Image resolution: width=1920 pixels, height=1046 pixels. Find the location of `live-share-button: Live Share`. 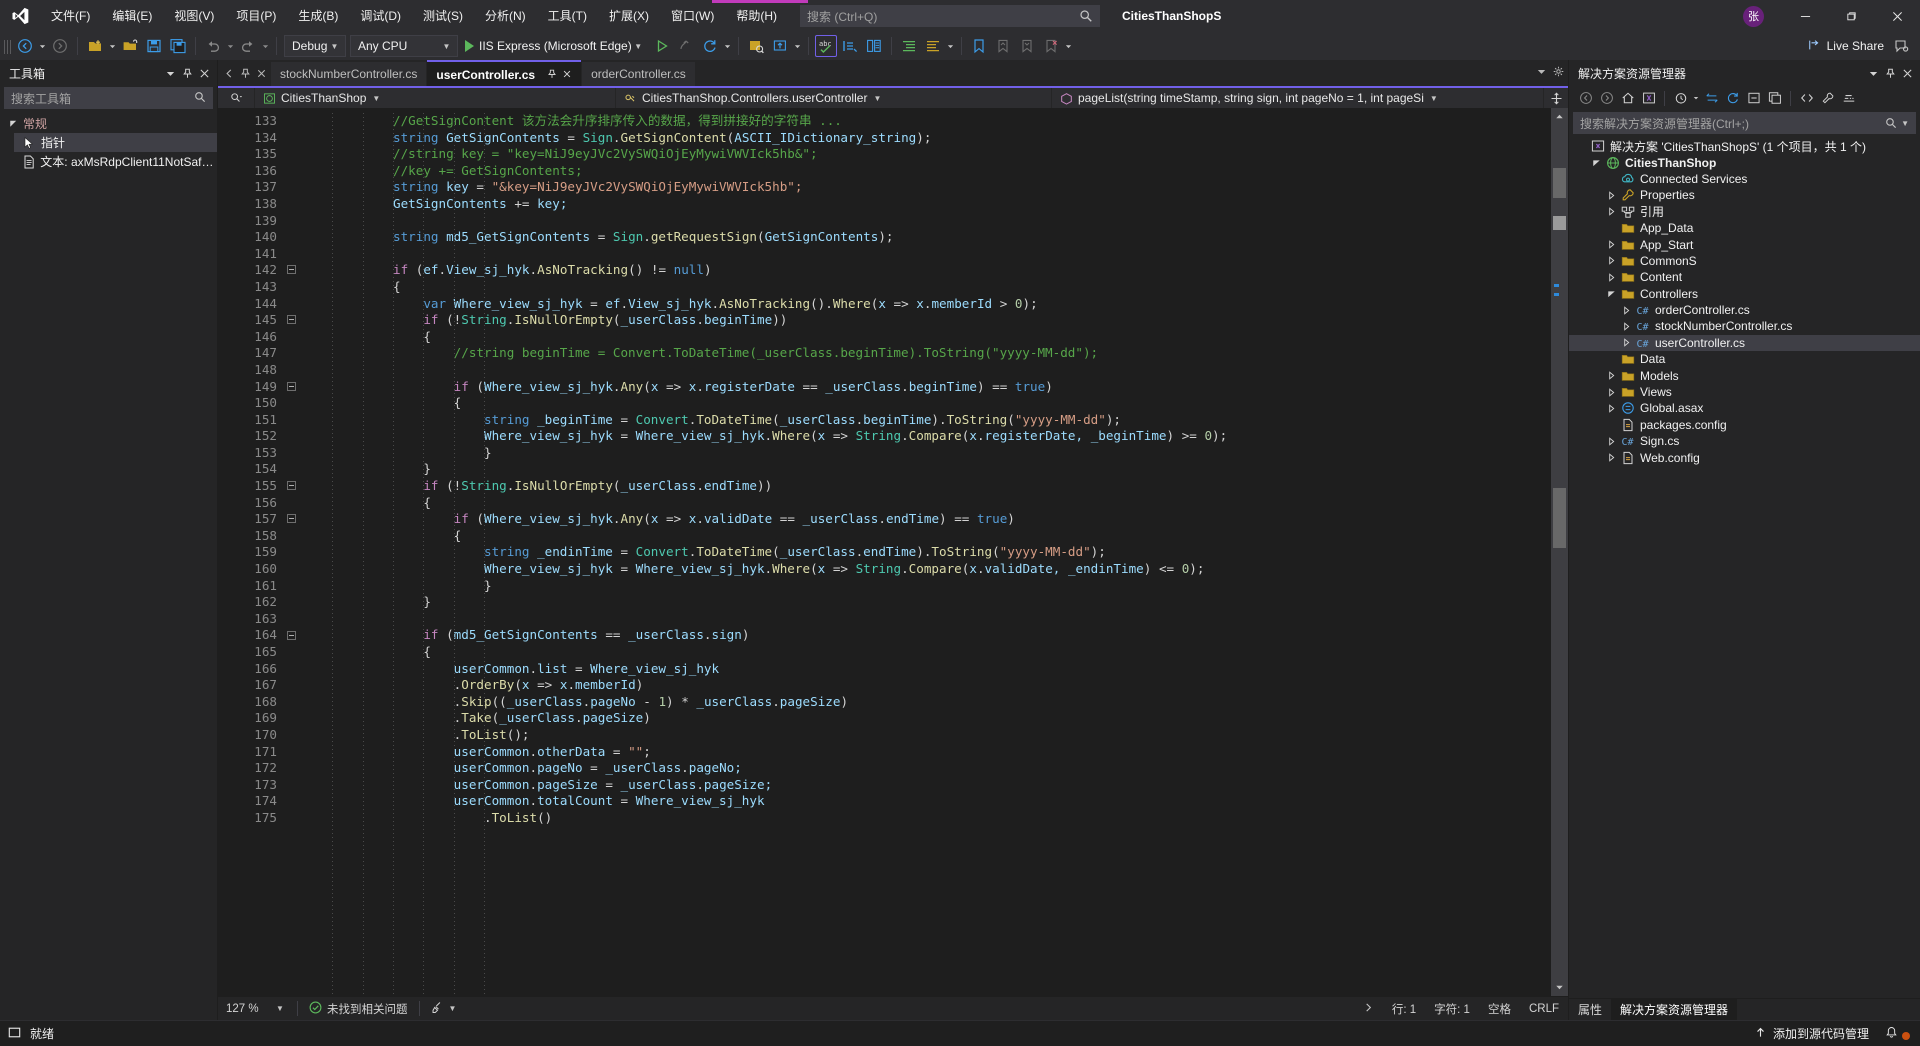

live-share-button: Live Share is located at coordinates (1846, 46).